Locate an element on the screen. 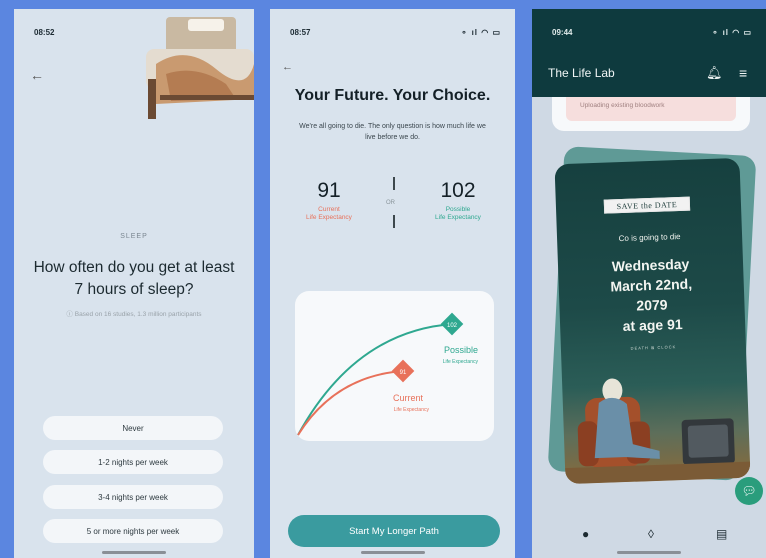 The height and width of the screenshot is (558, 766). possible-curve is located at coordinates (375, 379).